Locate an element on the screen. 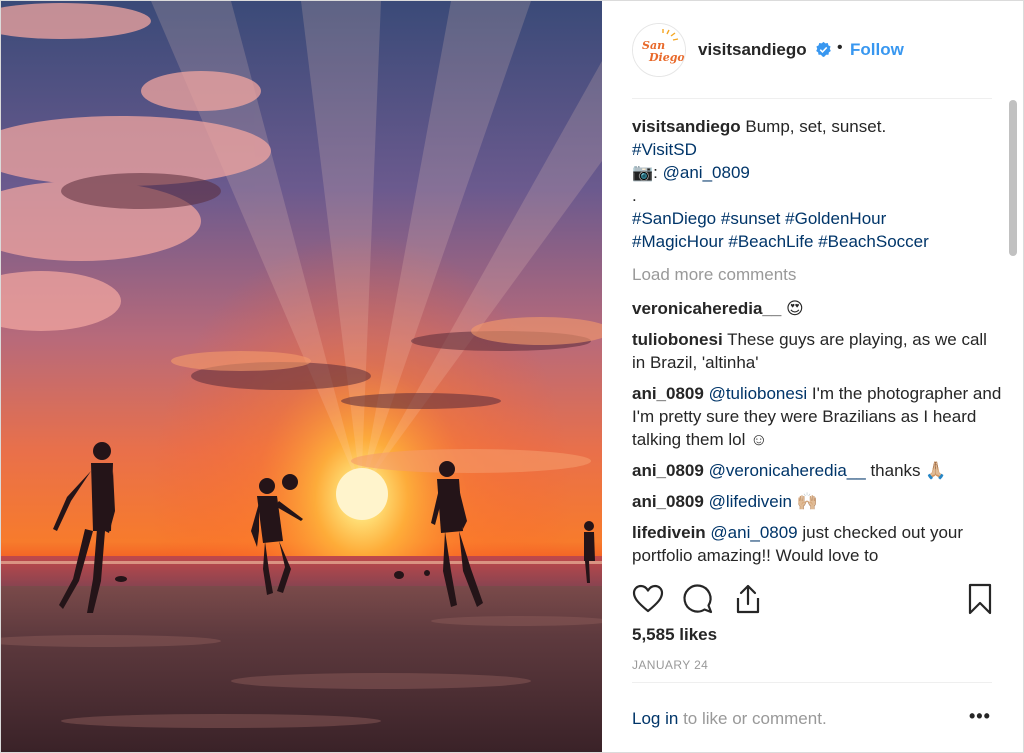  hashtag-link: #BeachLife is located at coordinates (770, 241).